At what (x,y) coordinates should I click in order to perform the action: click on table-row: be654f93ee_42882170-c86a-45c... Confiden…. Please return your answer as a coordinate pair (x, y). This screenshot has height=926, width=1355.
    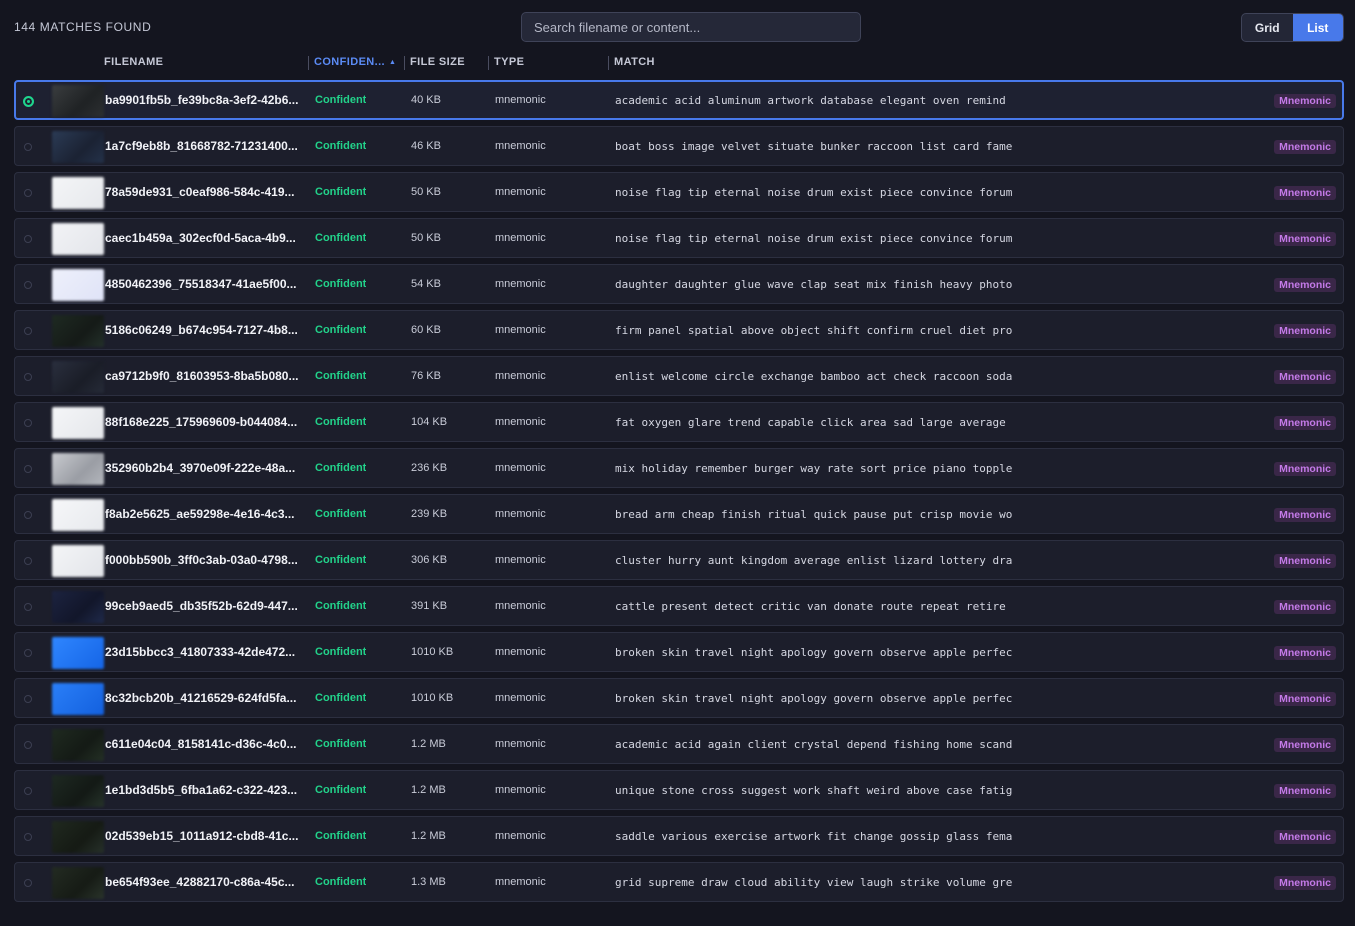
    Looking at the image, I should click on (679, 882).